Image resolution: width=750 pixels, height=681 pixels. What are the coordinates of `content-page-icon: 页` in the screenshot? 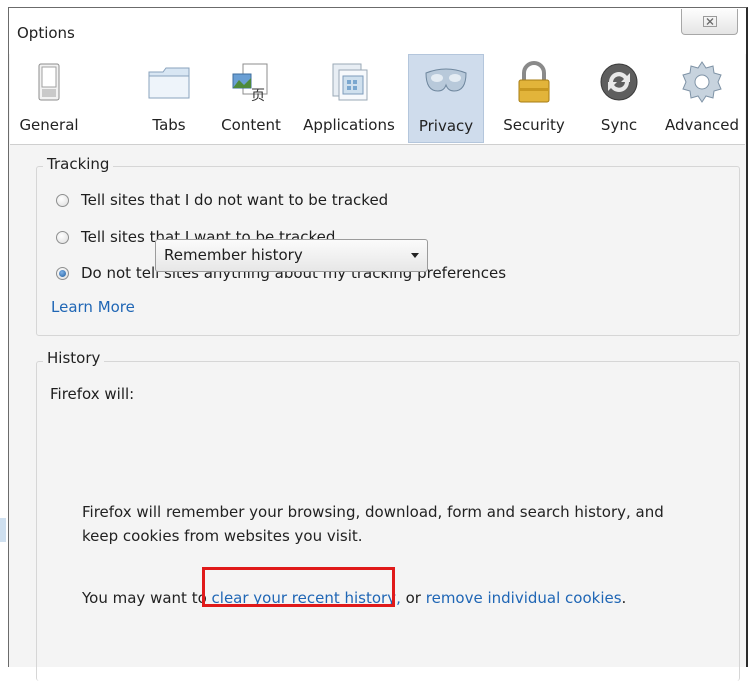 It's located at (250, 83).